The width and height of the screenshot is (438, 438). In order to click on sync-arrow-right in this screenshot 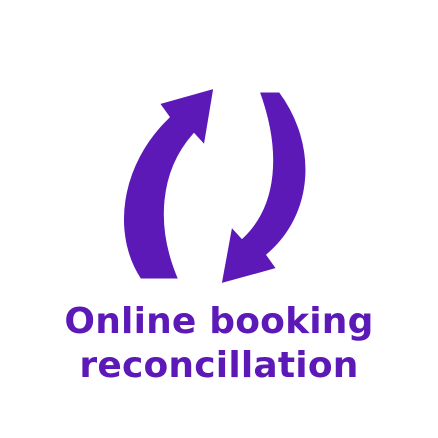, I will do `click(263, 188)`.